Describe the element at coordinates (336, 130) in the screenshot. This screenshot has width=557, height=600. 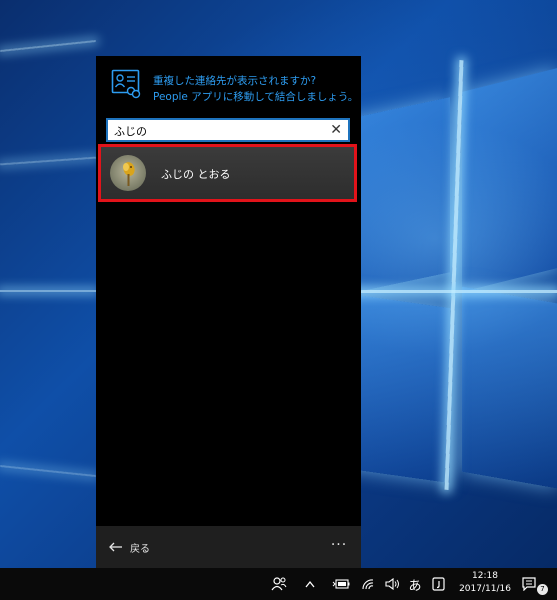
I see `close-icon: ✕` at that location.